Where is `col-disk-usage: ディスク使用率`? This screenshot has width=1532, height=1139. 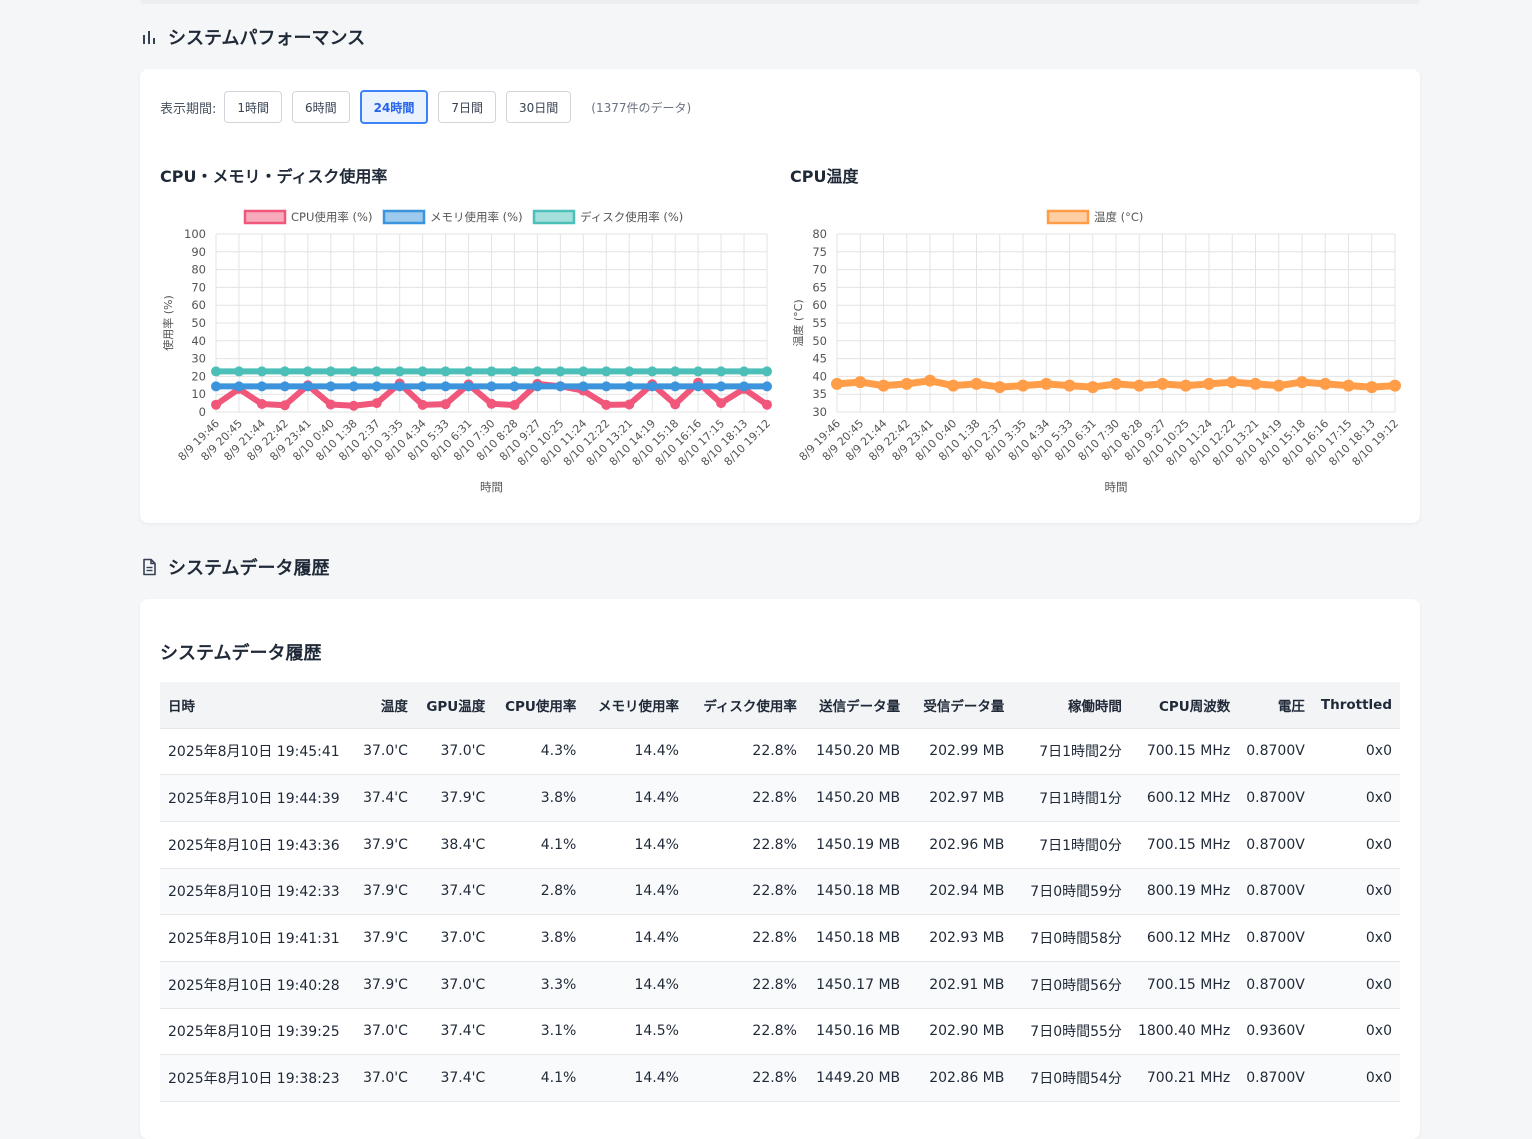 col-disk-usage: ディスク使用率 is located at coordinates (745, 705).